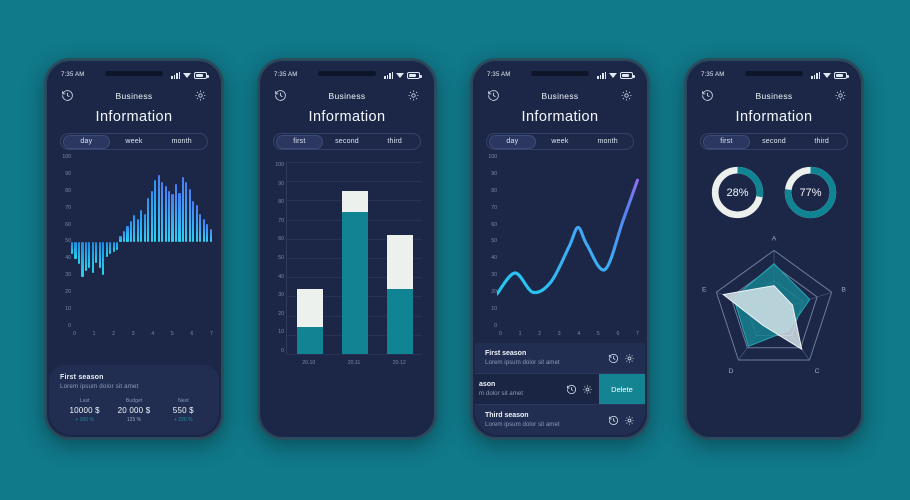 The width and height of the screenshot is (910, 500). Describe the element at coordinates (843, 289) in the screenshot. I see `radar-axis-label: B` at that location.